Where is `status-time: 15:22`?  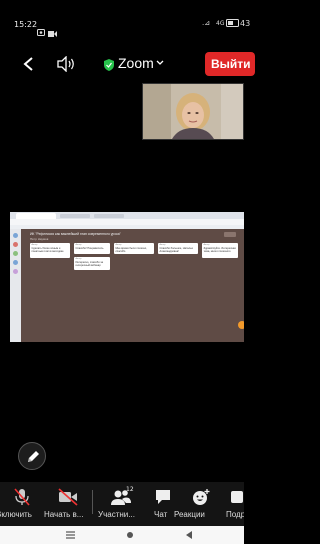
status-time: 15:22 is located at coordinates (26, 24).